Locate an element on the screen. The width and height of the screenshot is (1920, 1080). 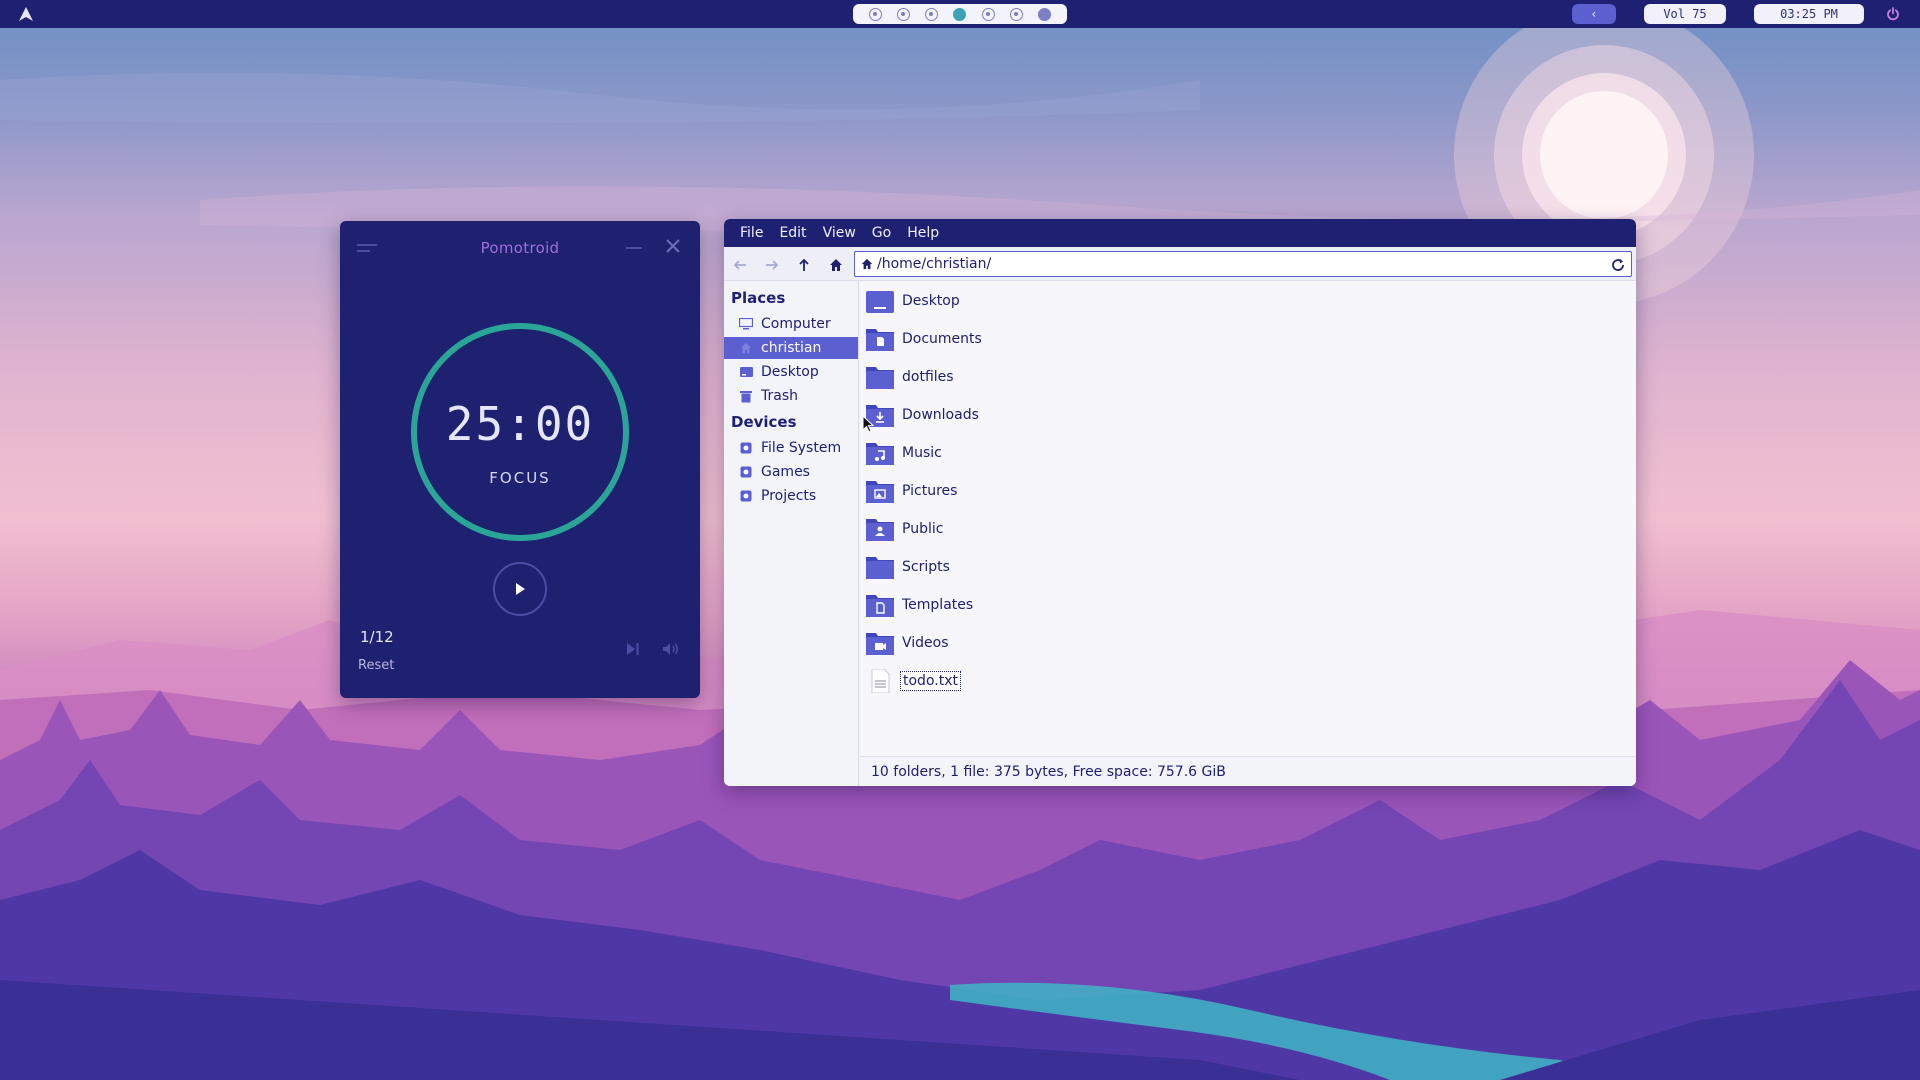
play-icon is located at coordinates (520, 589).